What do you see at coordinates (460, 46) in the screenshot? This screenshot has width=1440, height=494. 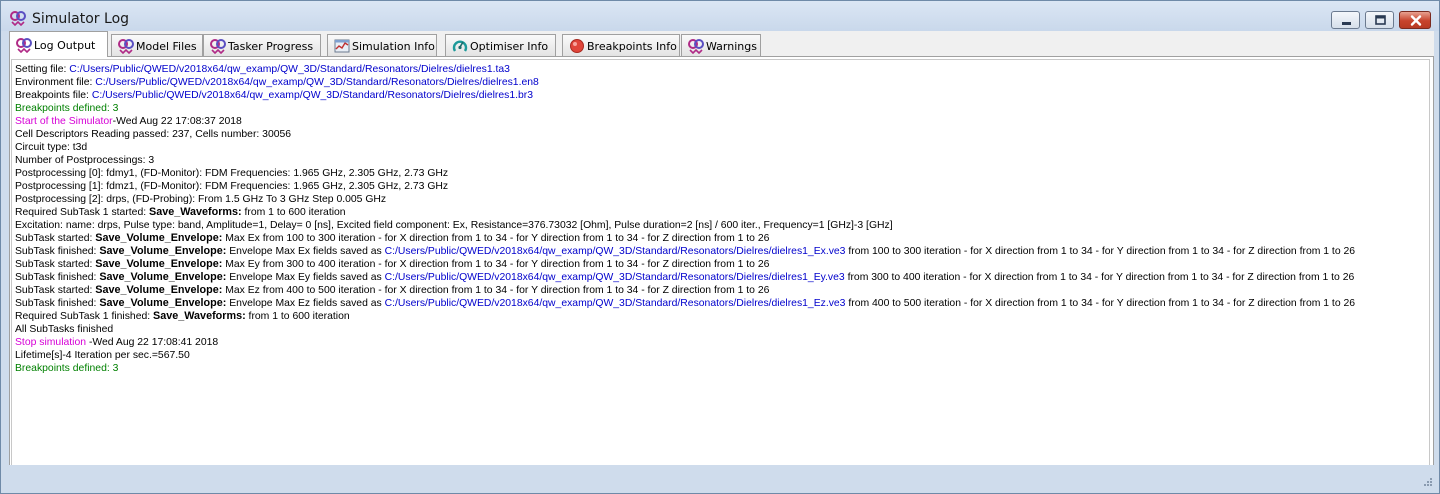 I see `optimiser-icon` at bounding box center [460, 46].